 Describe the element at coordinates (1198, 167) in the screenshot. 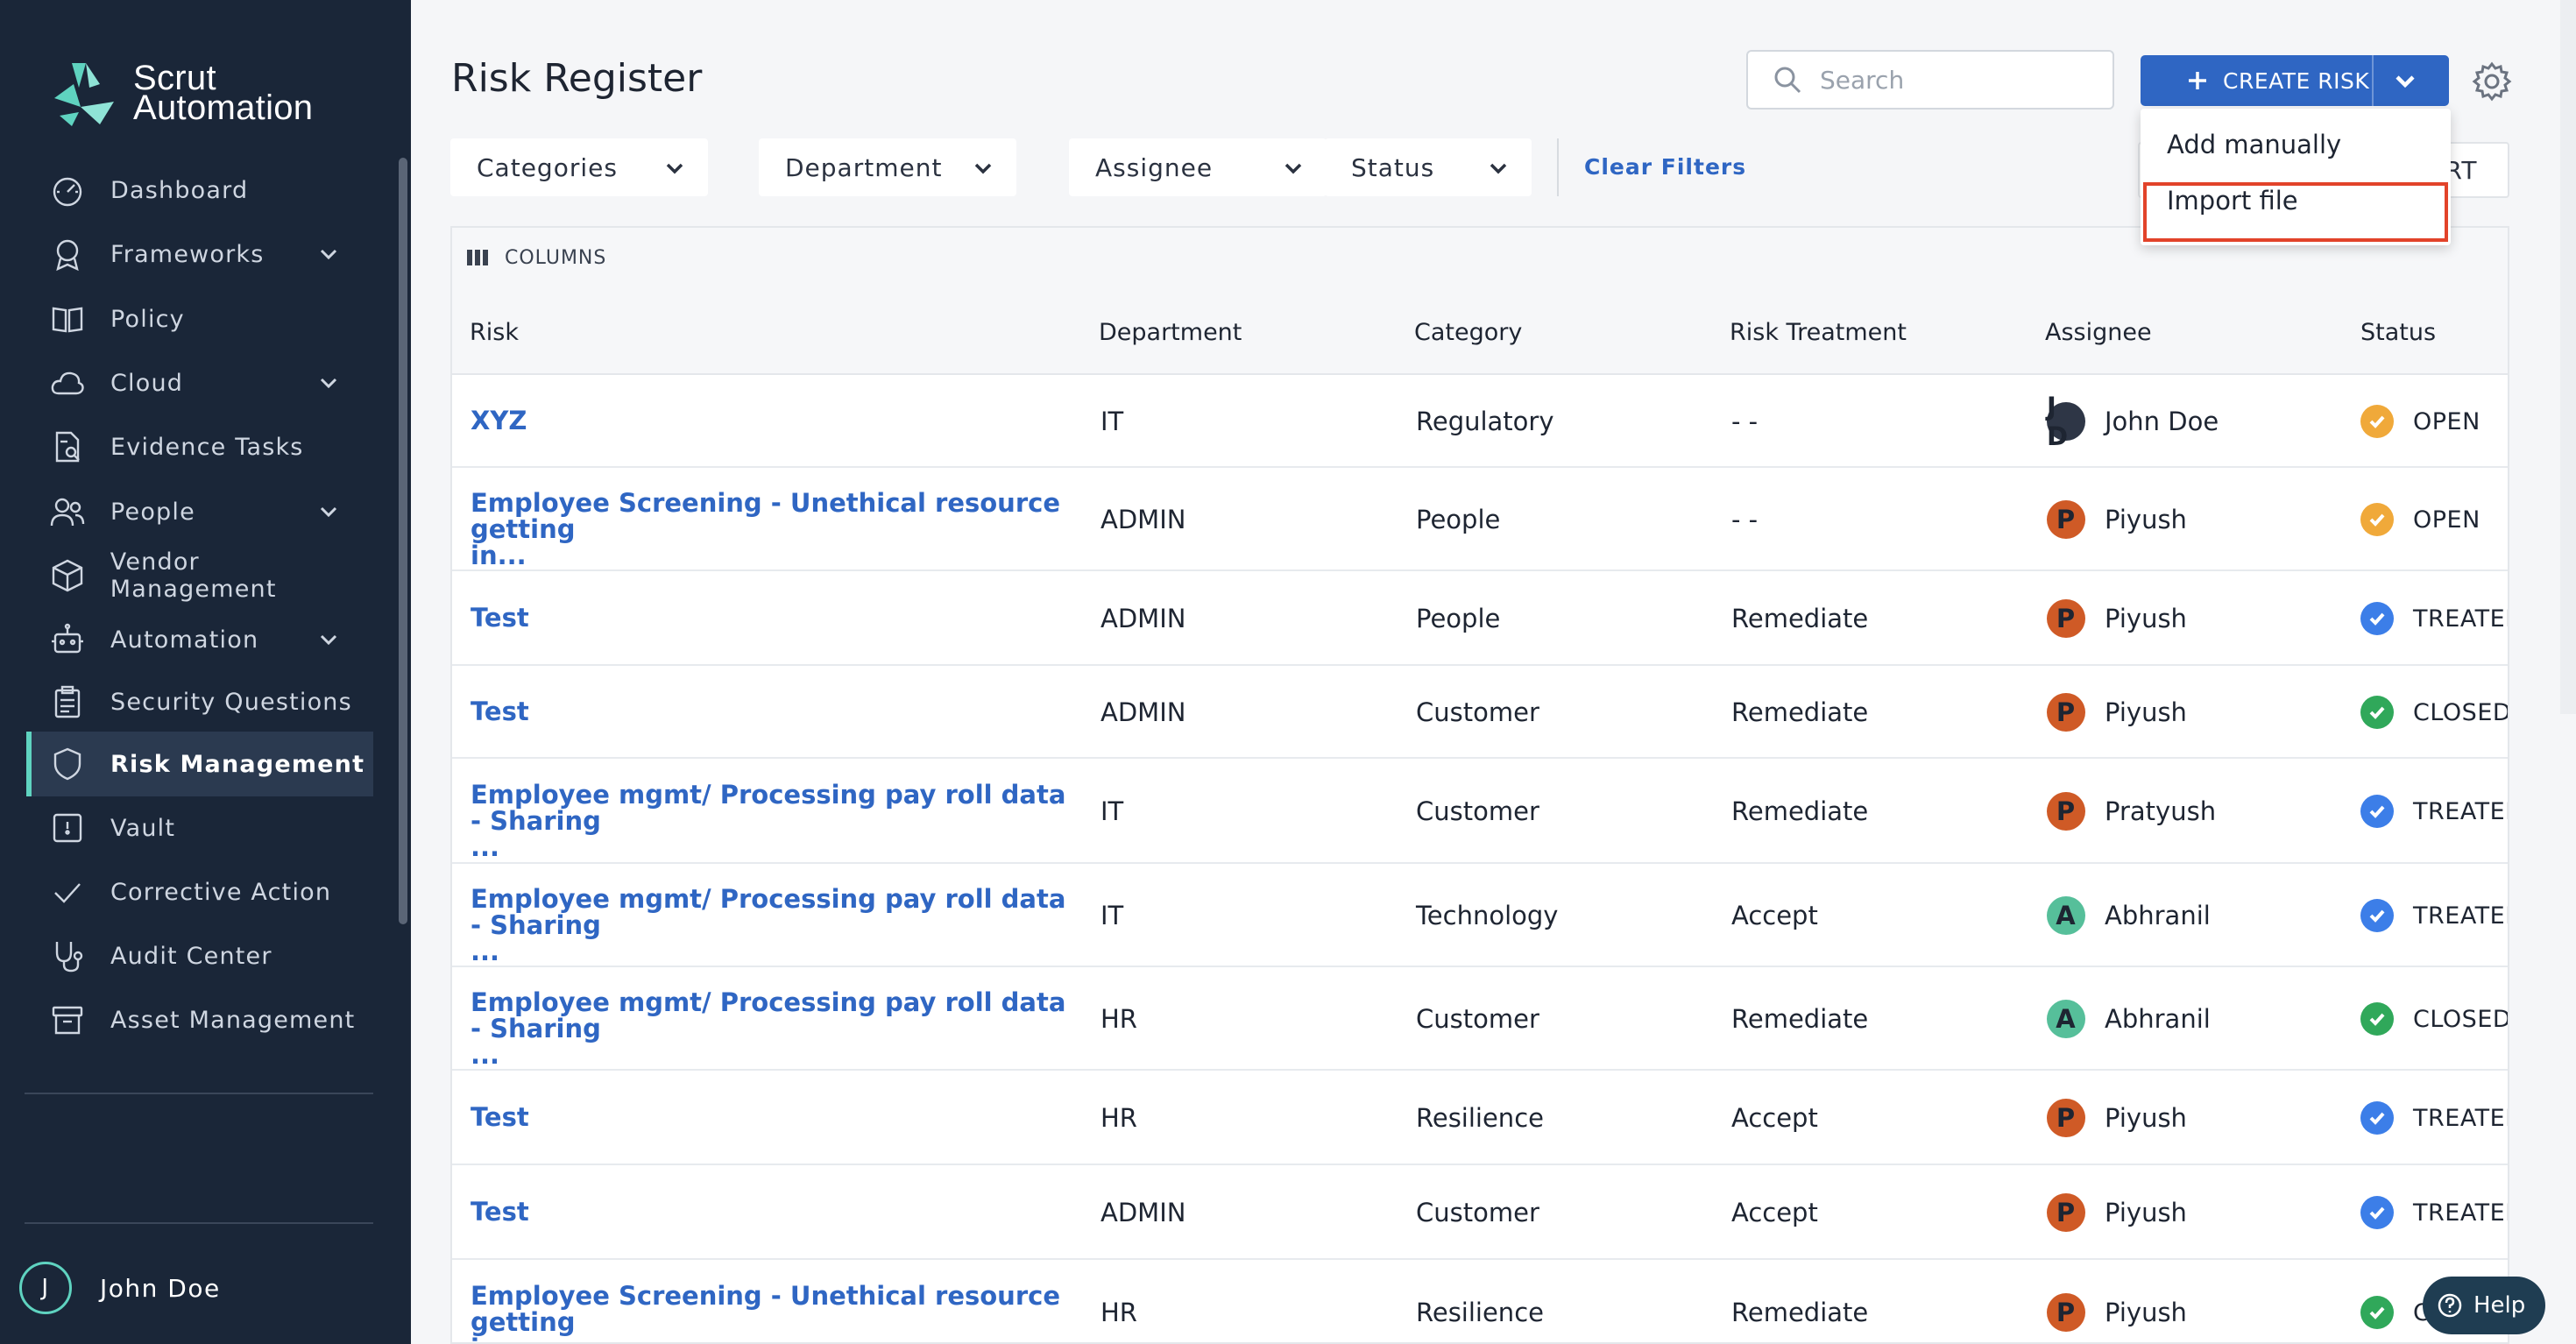

I see `filter-assignee: Assignee` at that location.